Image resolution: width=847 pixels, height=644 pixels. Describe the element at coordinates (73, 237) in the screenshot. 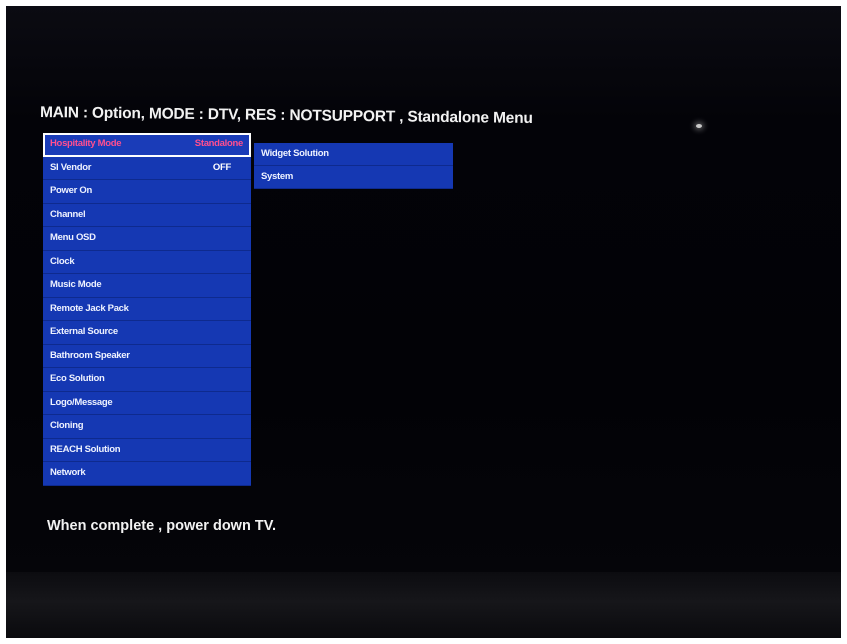

I see `menu-item-label: Menu OSD` at that location.